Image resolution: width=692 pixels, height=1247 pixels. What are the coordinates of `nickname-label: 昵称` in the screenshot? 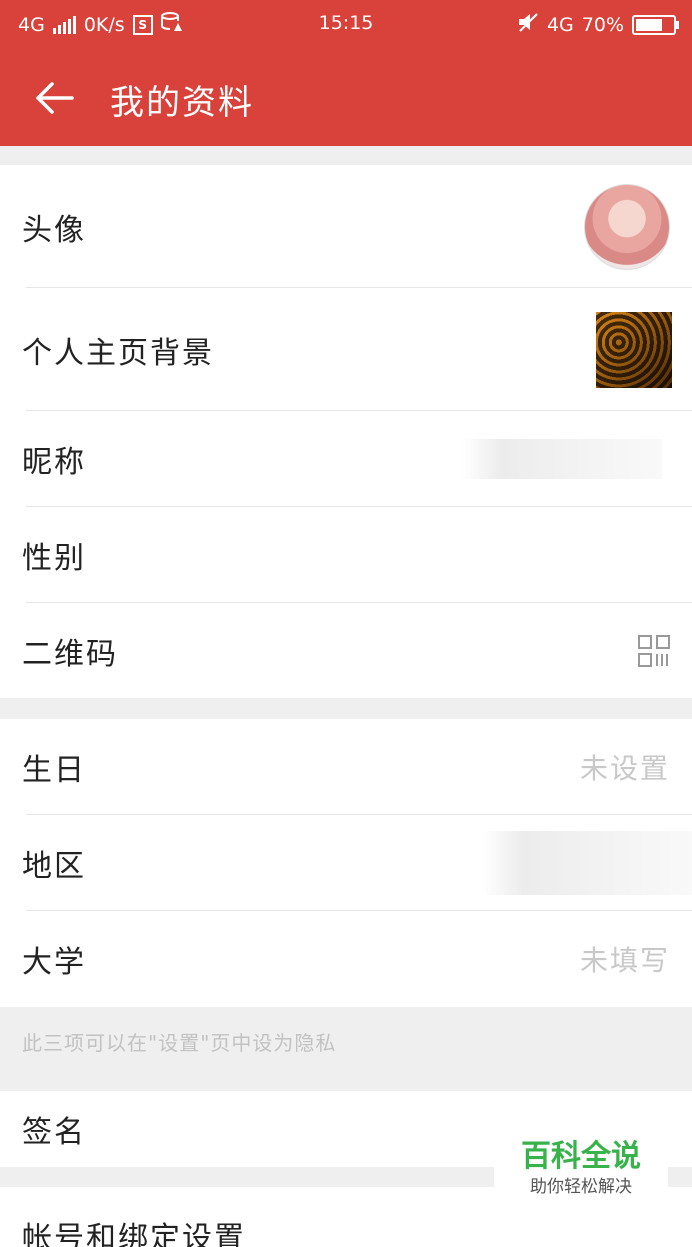 It's located at (54, 462).